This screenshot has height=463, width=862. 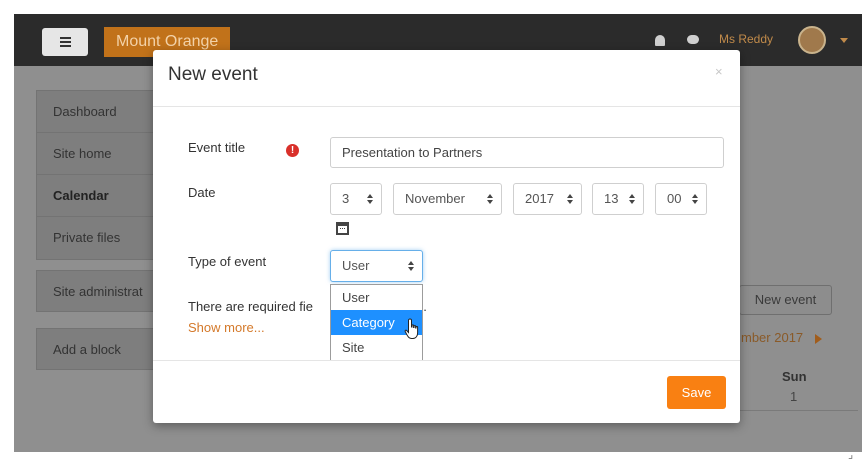 I want to click on required-note-start: There are required fie, so click(x=251, y=306).